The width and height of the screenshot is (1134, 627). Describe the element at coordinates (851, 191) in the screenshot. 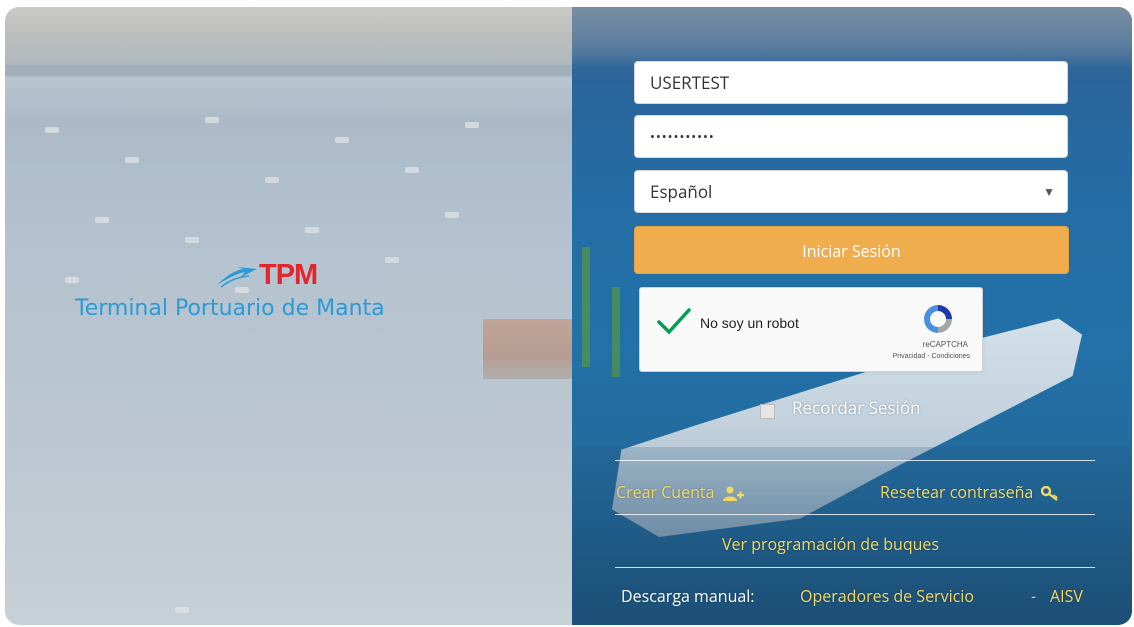

I see `language-select: Español ▼` at that location.